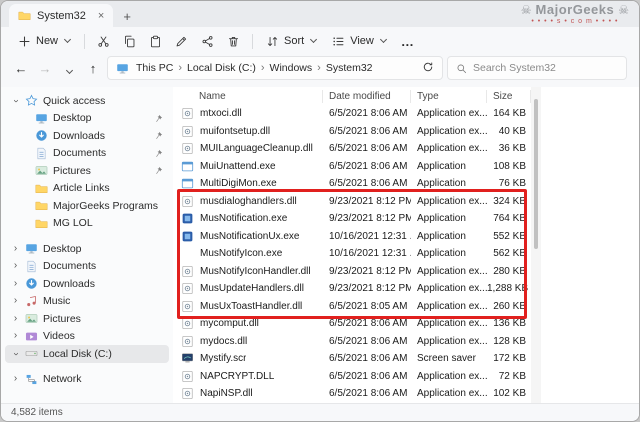  What do you see at coordinates (291, 41) in the screenshot?
I see `sort-button: Sort` at bounding box center [291, 41].